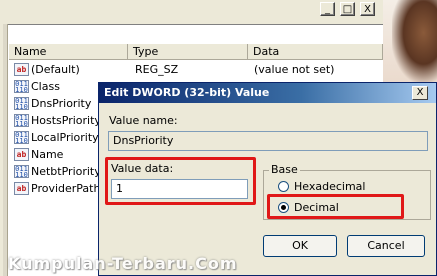 This screenshot has width=437, height=276. What do you see at coordinates (157, 69) in the screenshot?
I see `value-type: REG_SZ` at bounding box center [157, 69].